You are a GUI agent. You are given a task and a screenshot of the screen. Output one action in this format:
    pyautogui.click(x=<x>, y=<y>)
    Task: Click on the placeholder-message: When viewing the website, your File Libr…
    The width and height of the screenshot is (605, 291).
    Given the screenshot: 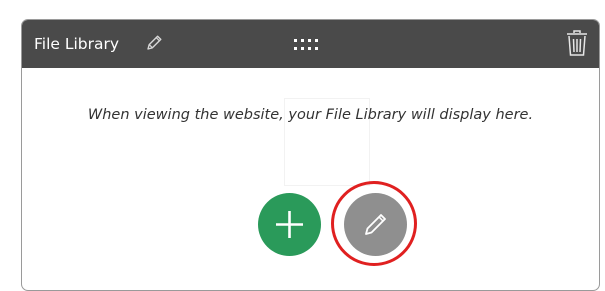 What is the action you would take?
    pyautogui.click(x=310, y=115)
    